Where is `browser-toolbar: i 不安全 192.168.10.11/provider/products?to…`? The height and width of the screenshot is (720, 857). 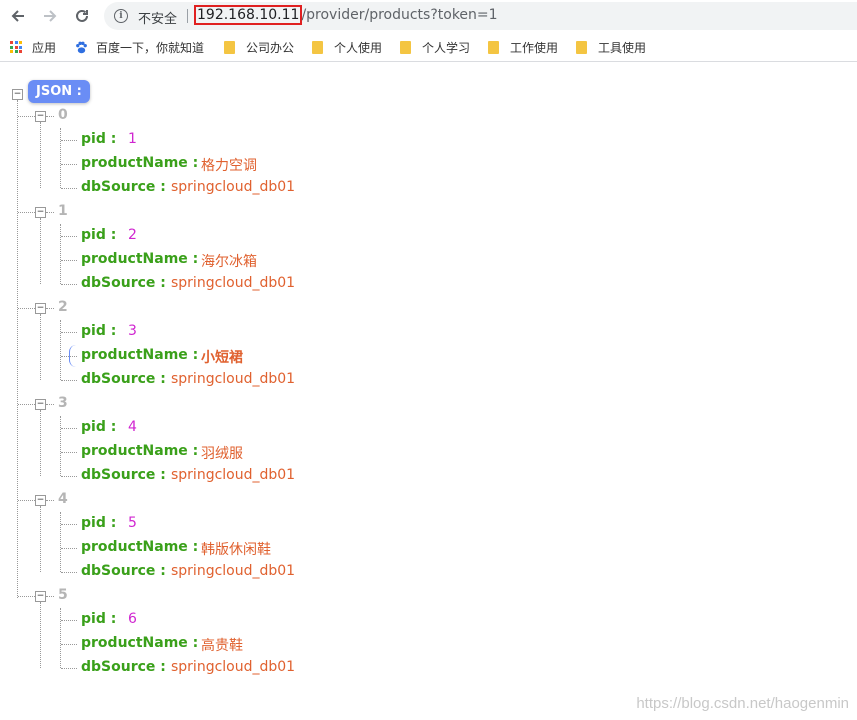 browser-toolbar: i 不安全 192.168.10.11/provider/products?to… is located at coordinates (428, 16).